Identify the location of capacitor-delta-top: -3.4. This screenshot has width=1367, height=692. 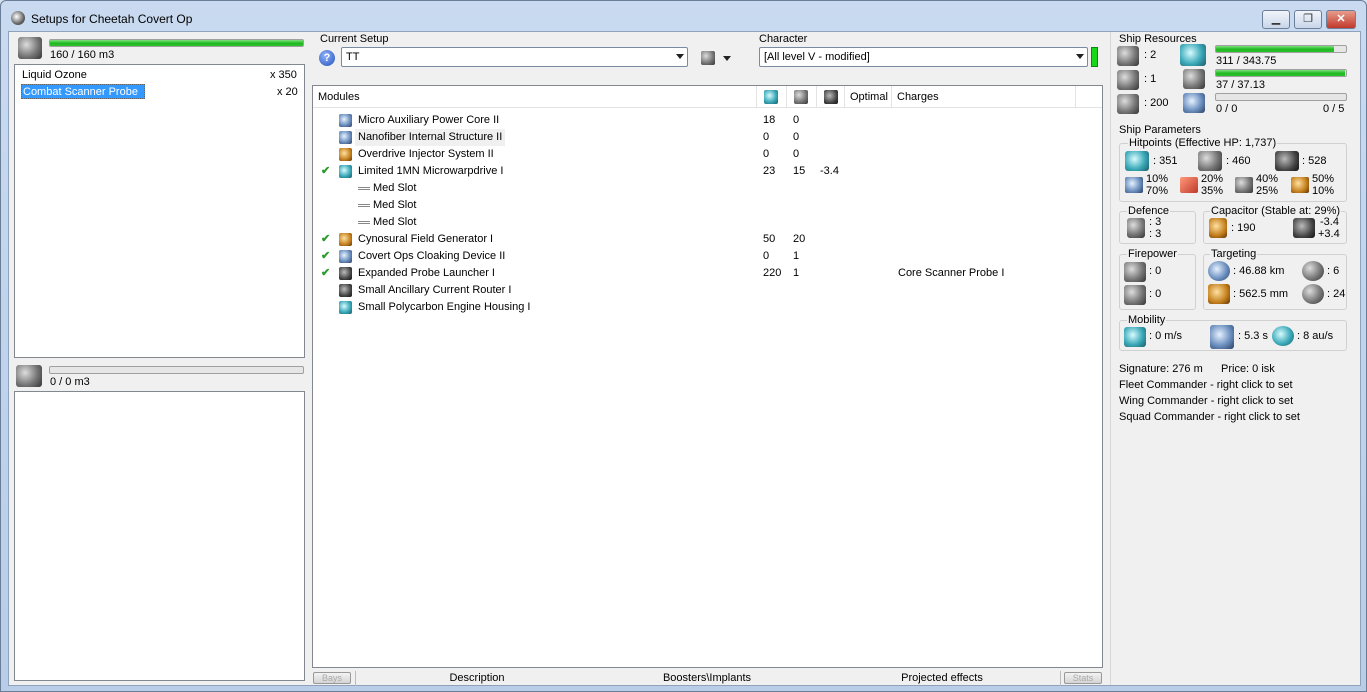
(1329, 222).